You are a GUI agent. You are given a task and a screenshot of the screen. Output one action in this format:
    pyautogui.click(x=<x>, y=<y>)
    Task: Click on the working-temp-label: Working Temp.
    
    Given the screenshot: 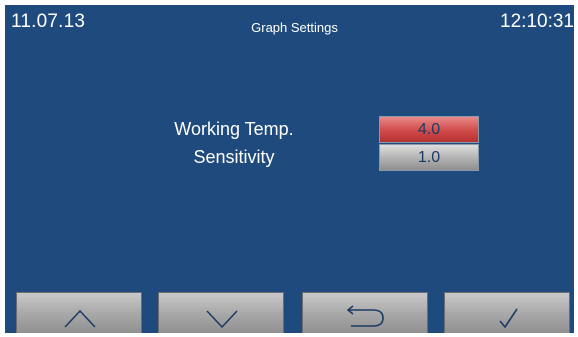 What is the action you would take?
    pyautogui.click(x=234, y=129)
    